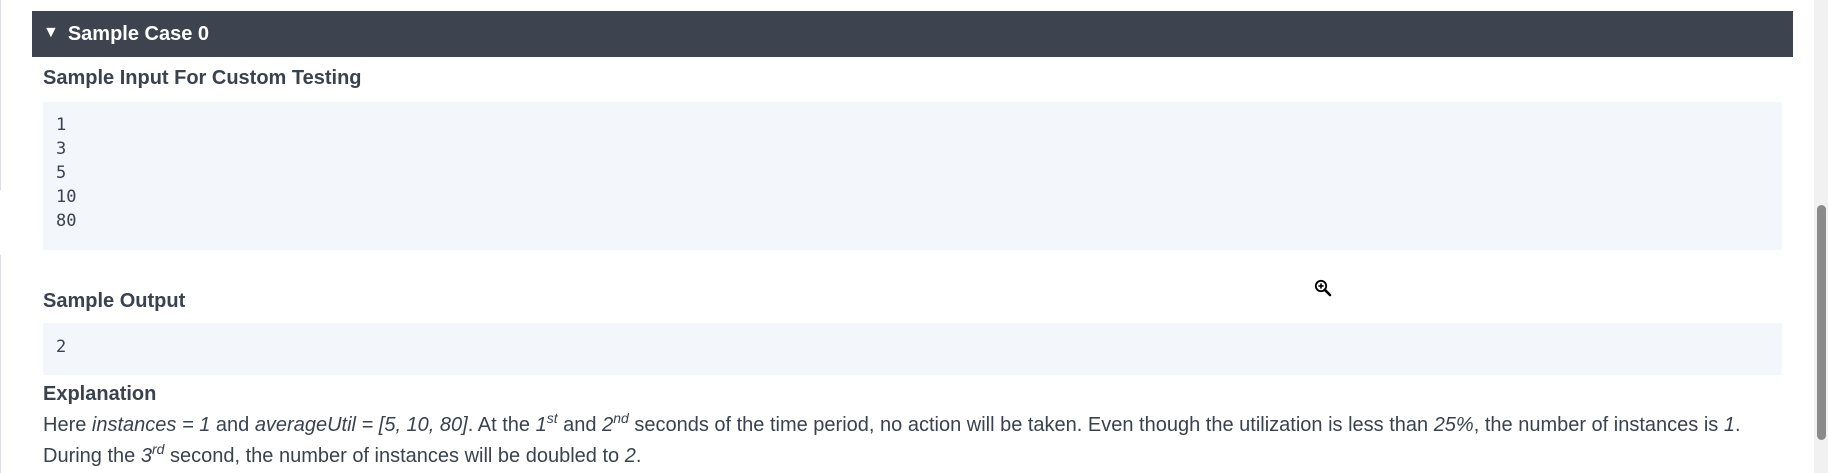 Image resolution: width=1828 pixels, height=473 pixels. I want to click on triangle-down-icon: ▼, so click(51, 32).